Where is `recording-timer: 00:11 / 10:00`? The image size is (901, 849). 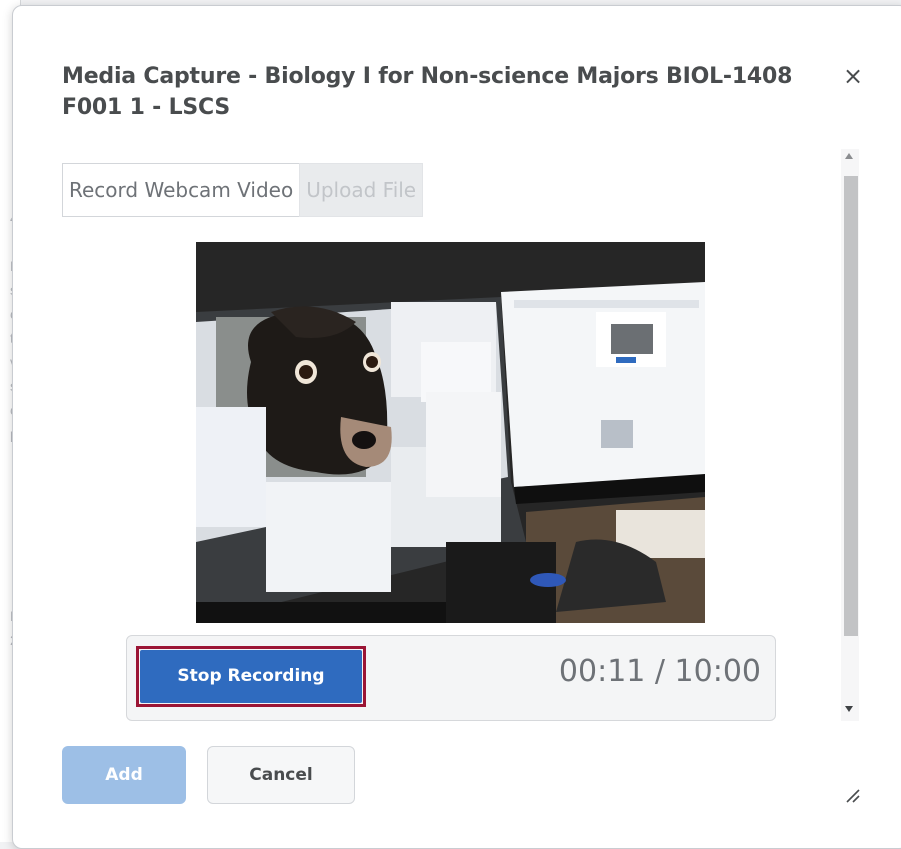
recording-timer: 00:11 / 10:00 is located at coordinates (659, 671).